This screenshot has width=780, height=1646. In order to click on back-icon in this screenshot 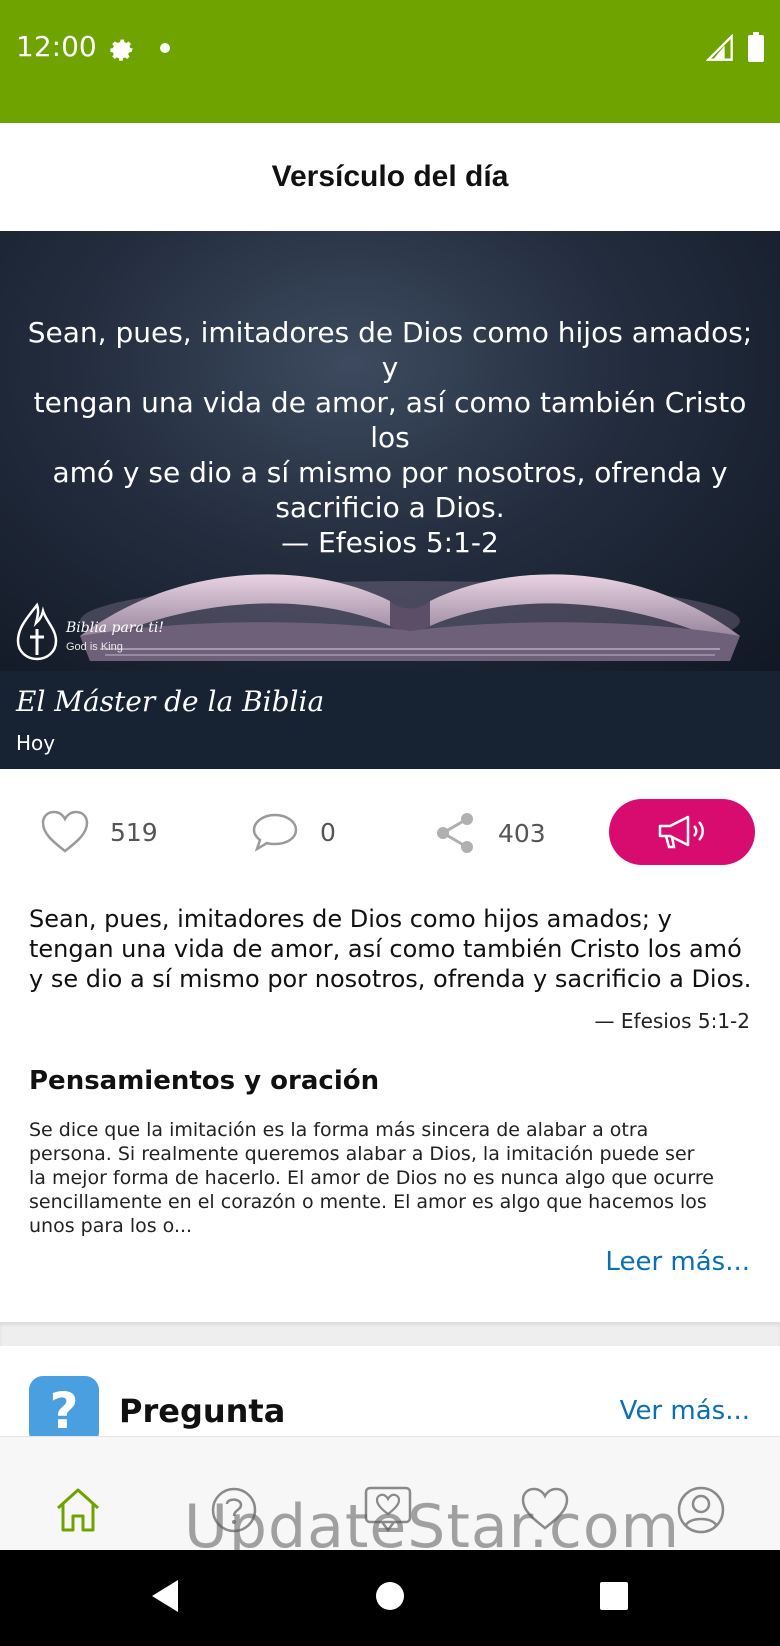, I will do `click(165, 1596)`.